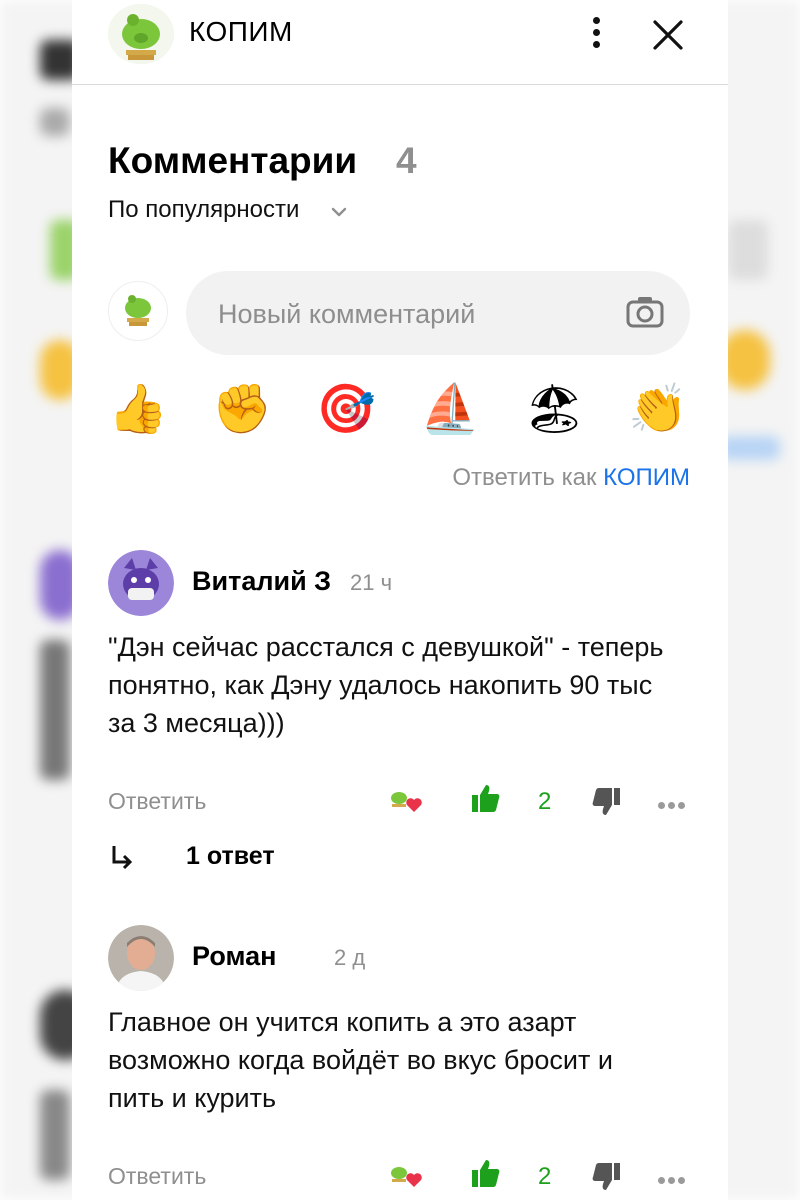  I want to click on comments-title: Комментарии, so click(233, 160).